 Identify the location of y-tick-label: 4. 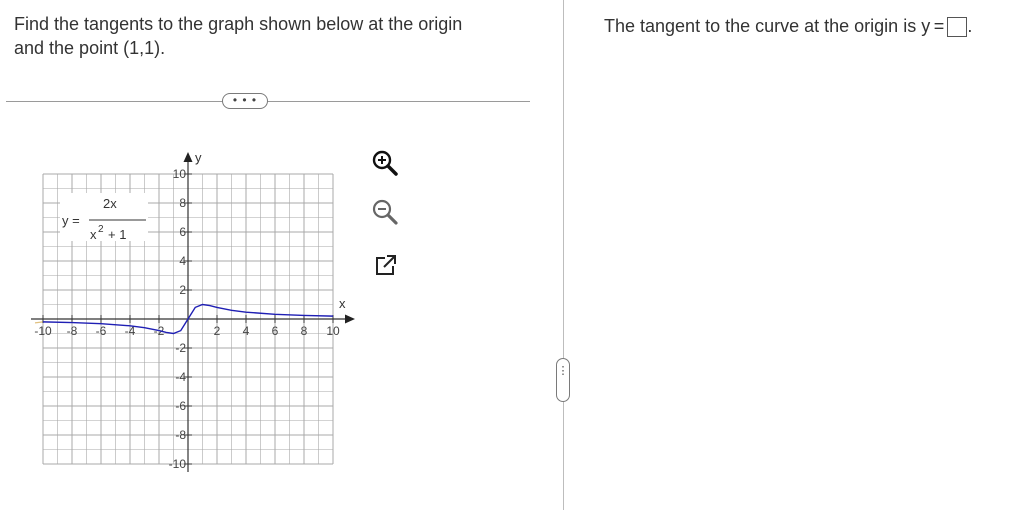
(182, 261).